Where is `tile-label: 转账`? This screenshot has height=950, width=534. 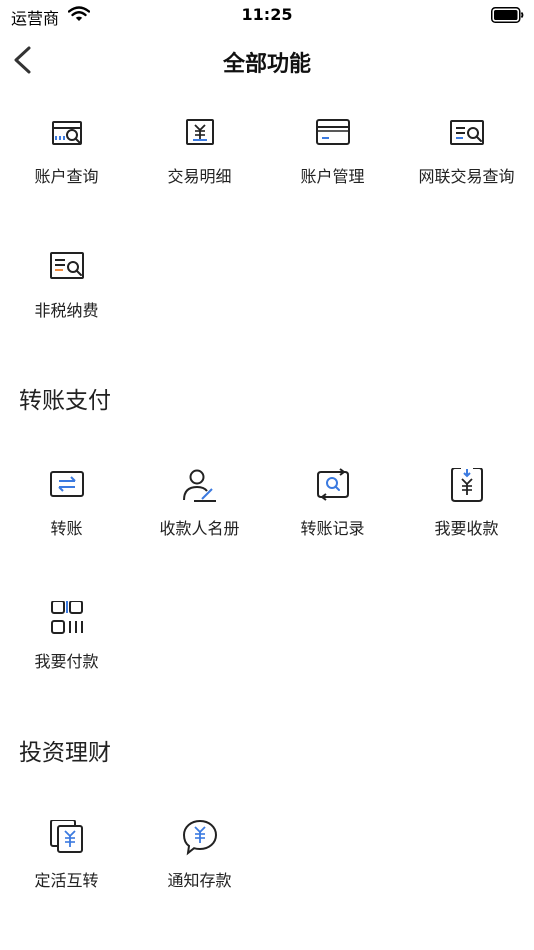
tile-label: 转账 is located at coordinates (66, 528).